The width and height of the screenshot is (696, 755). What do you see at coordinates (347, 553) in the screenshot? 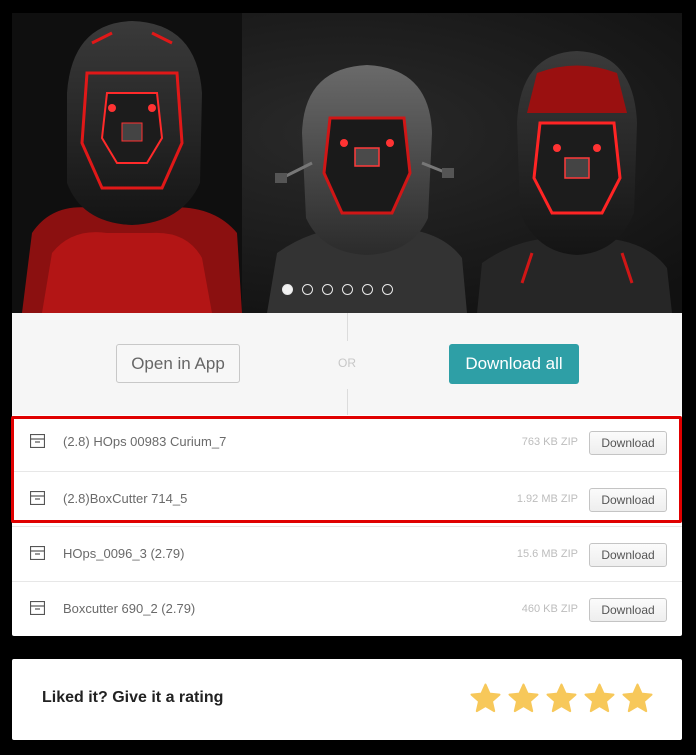
I see `file-row: HOps_0096_3 (2.79) 15.6 MB ZIP Download` at bounding box center [347, 553].